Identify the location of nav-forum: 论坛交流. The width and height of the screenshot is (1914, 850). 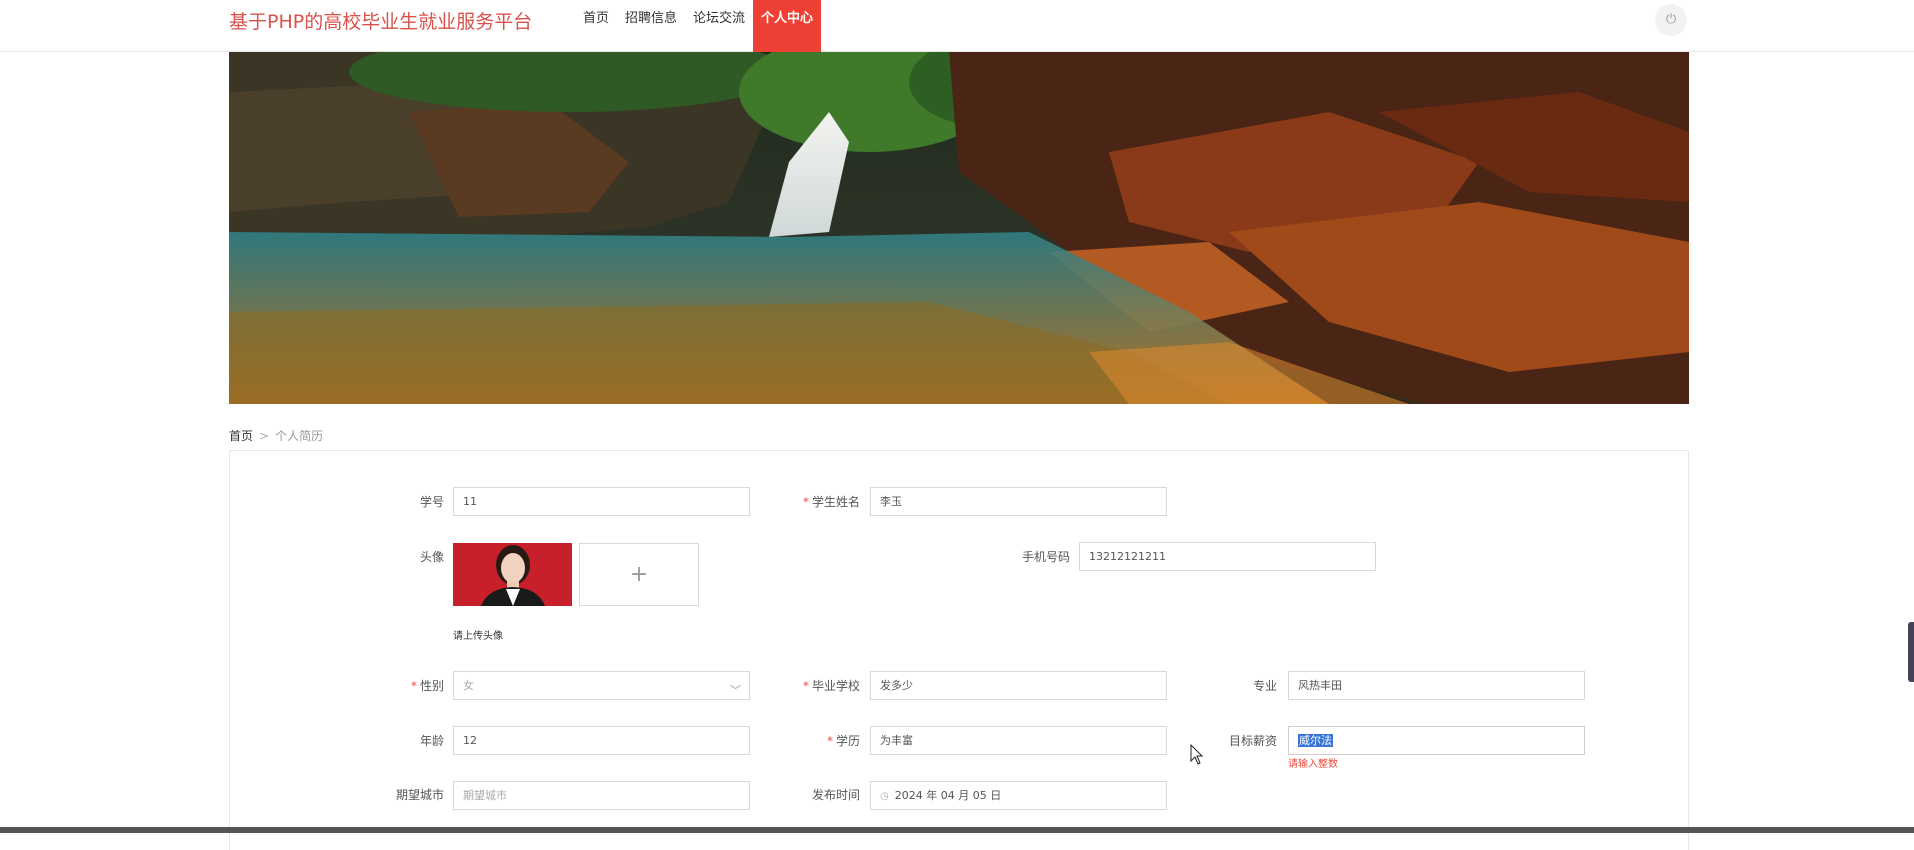
(719, 26).